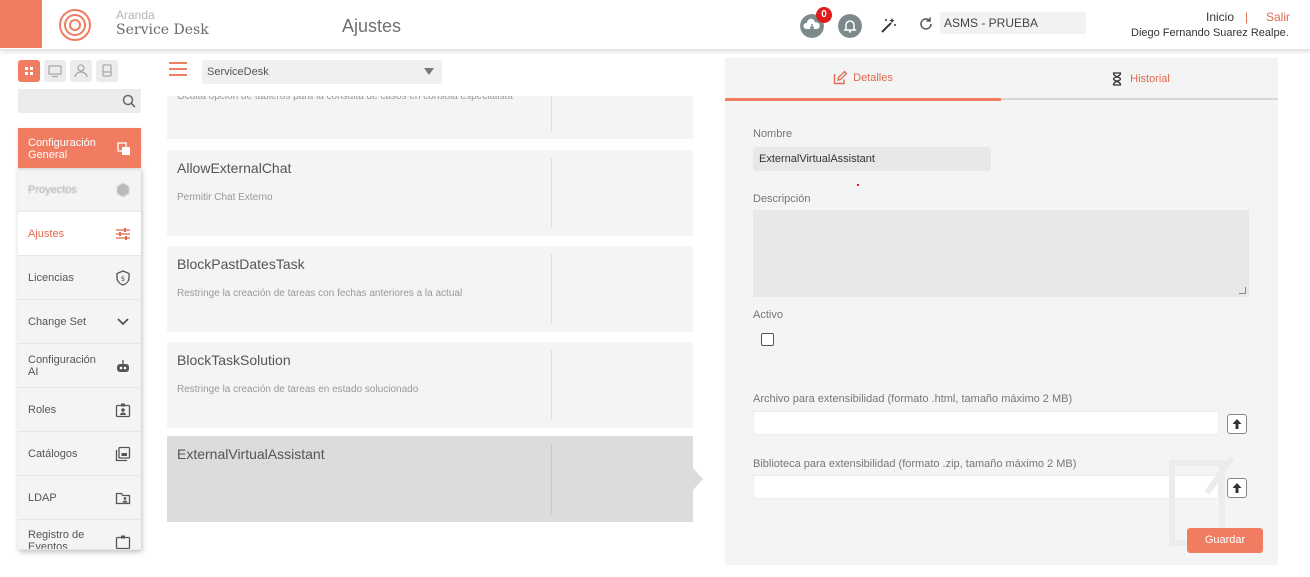  What do you see at coordinates (824, 15) in the screenshot?
I see `notification-badge: 0` at bounding box center [824, 15].